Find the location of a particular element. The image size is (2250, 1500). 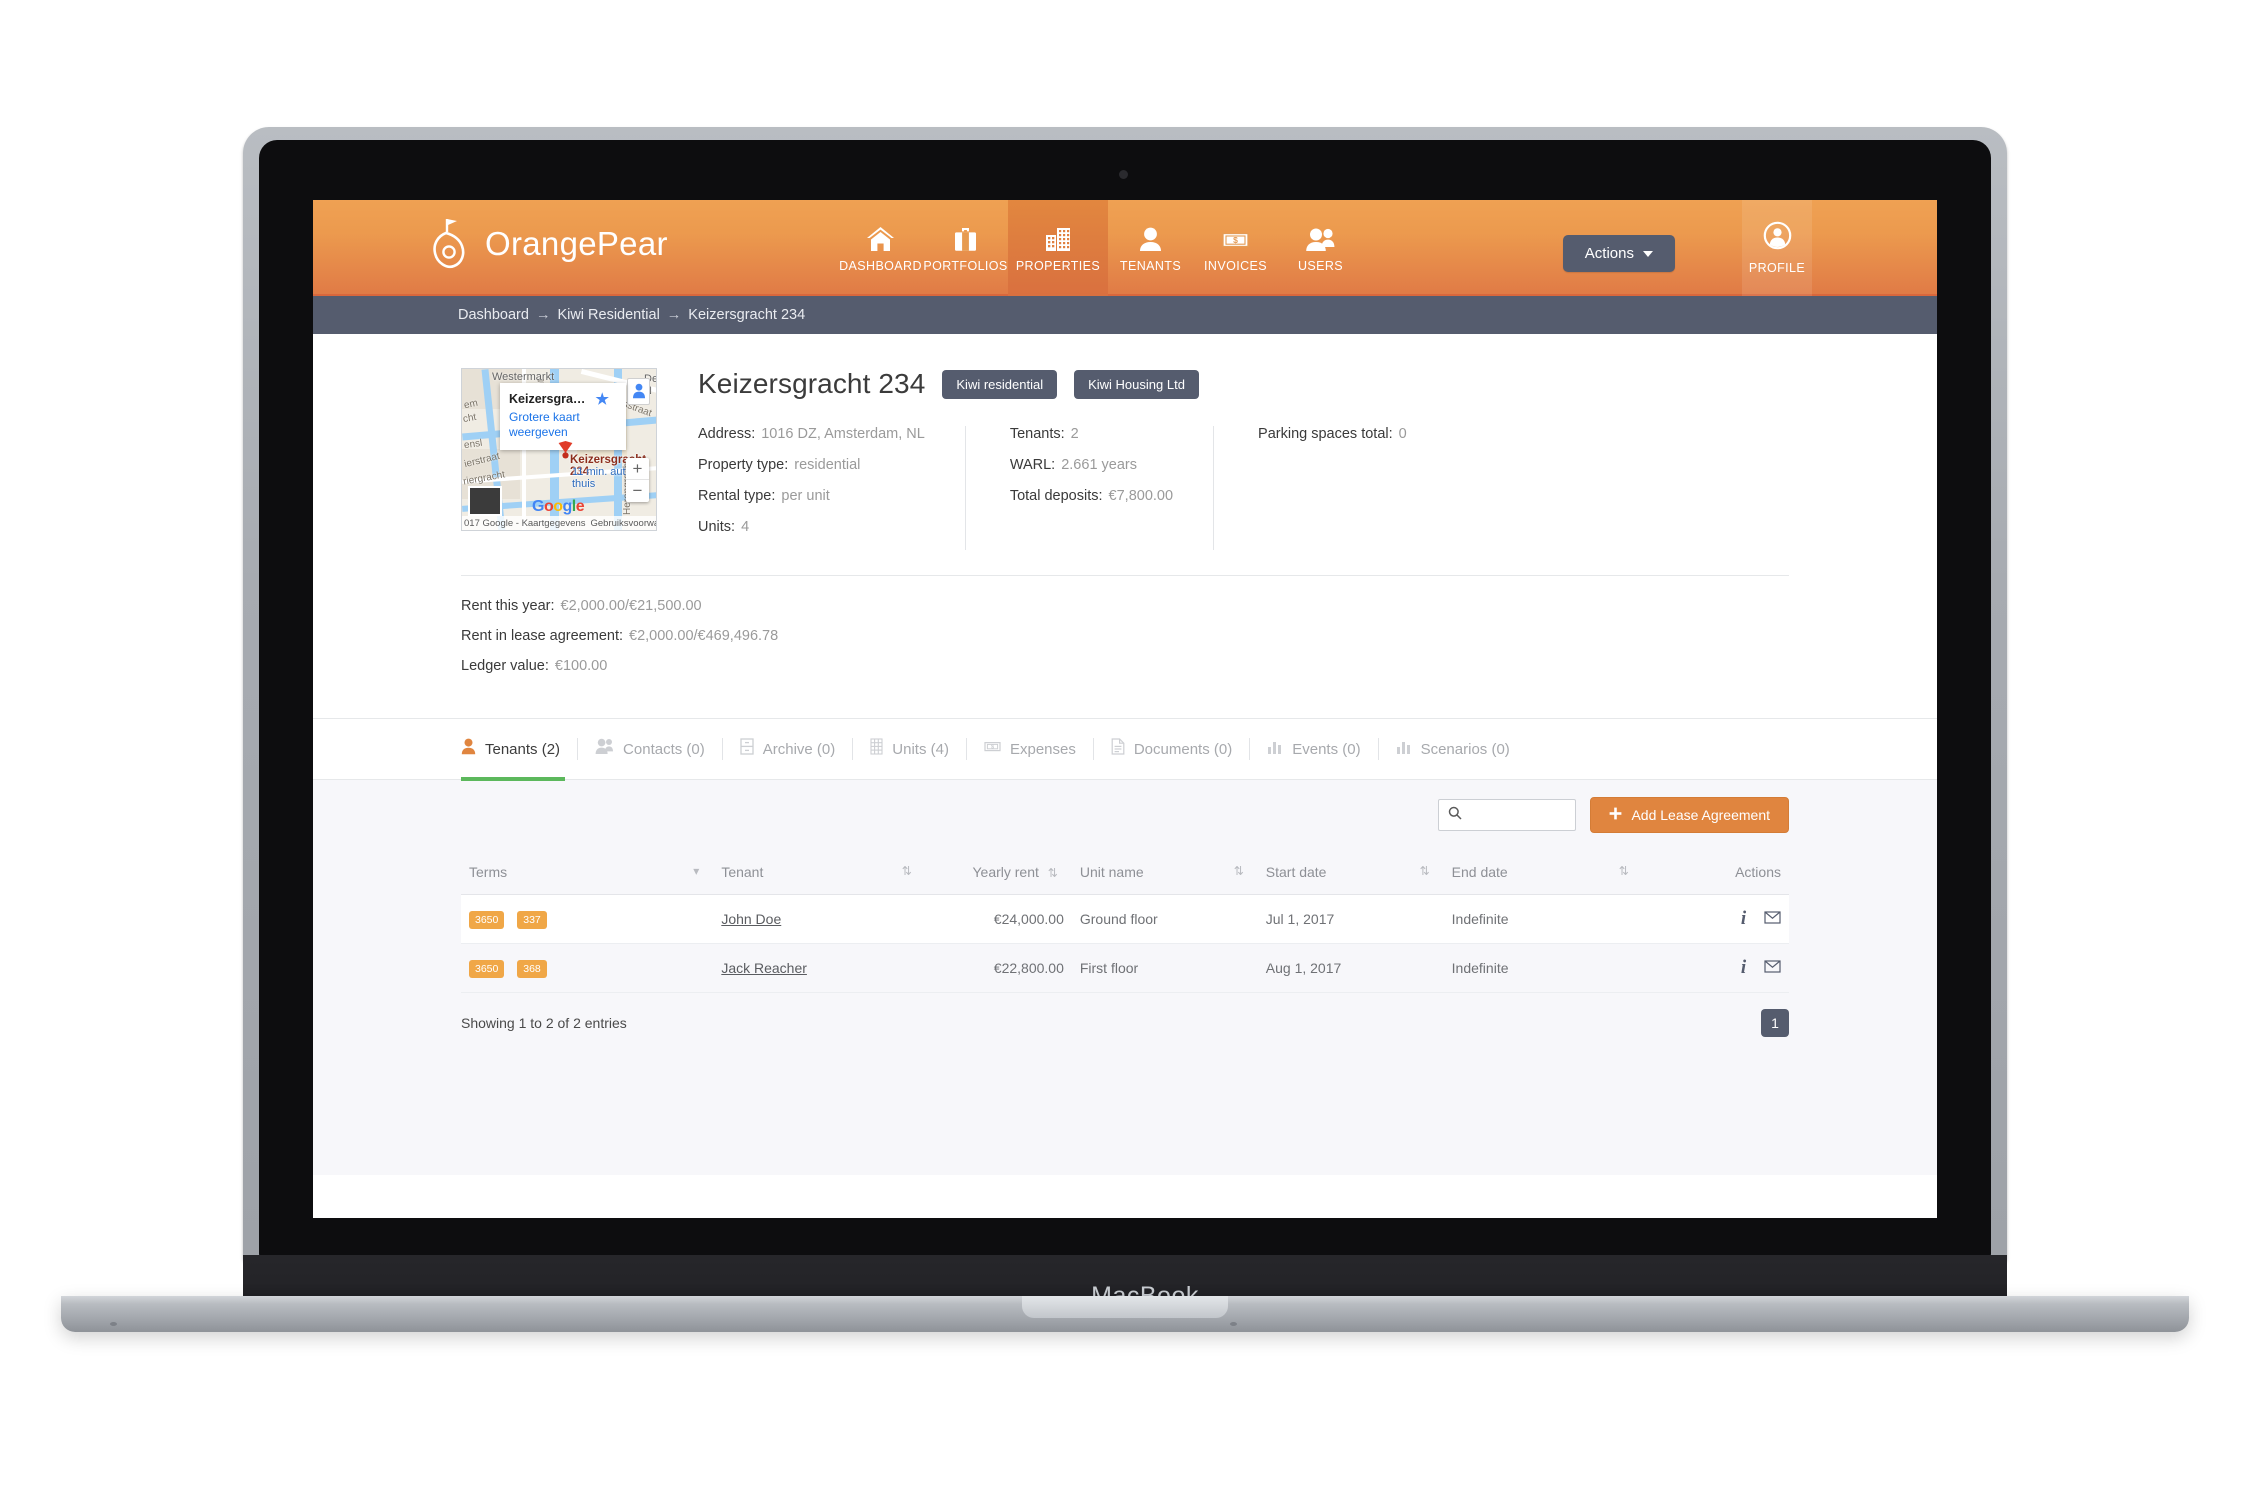

actions-button: Actions is located at coordinates (1618, 253).